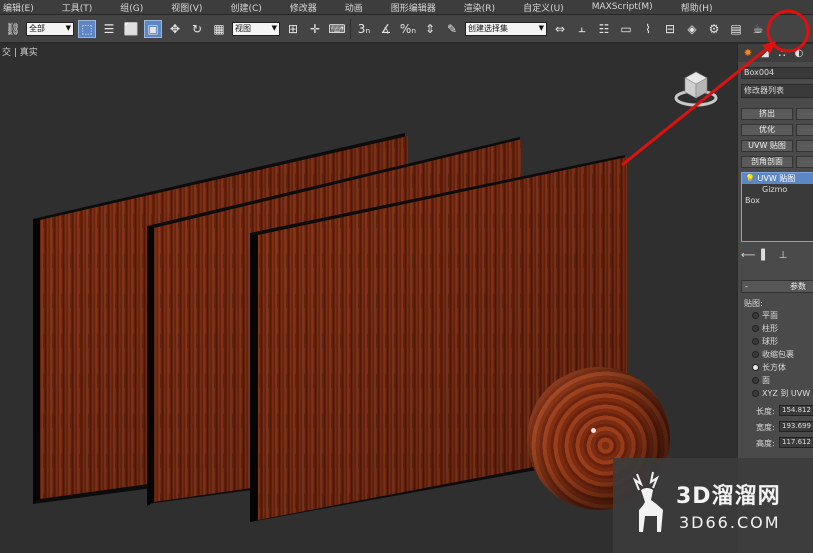  I want to click on stack-item-uvw-map: 💡 UVW 贴图, so click(777, 178).